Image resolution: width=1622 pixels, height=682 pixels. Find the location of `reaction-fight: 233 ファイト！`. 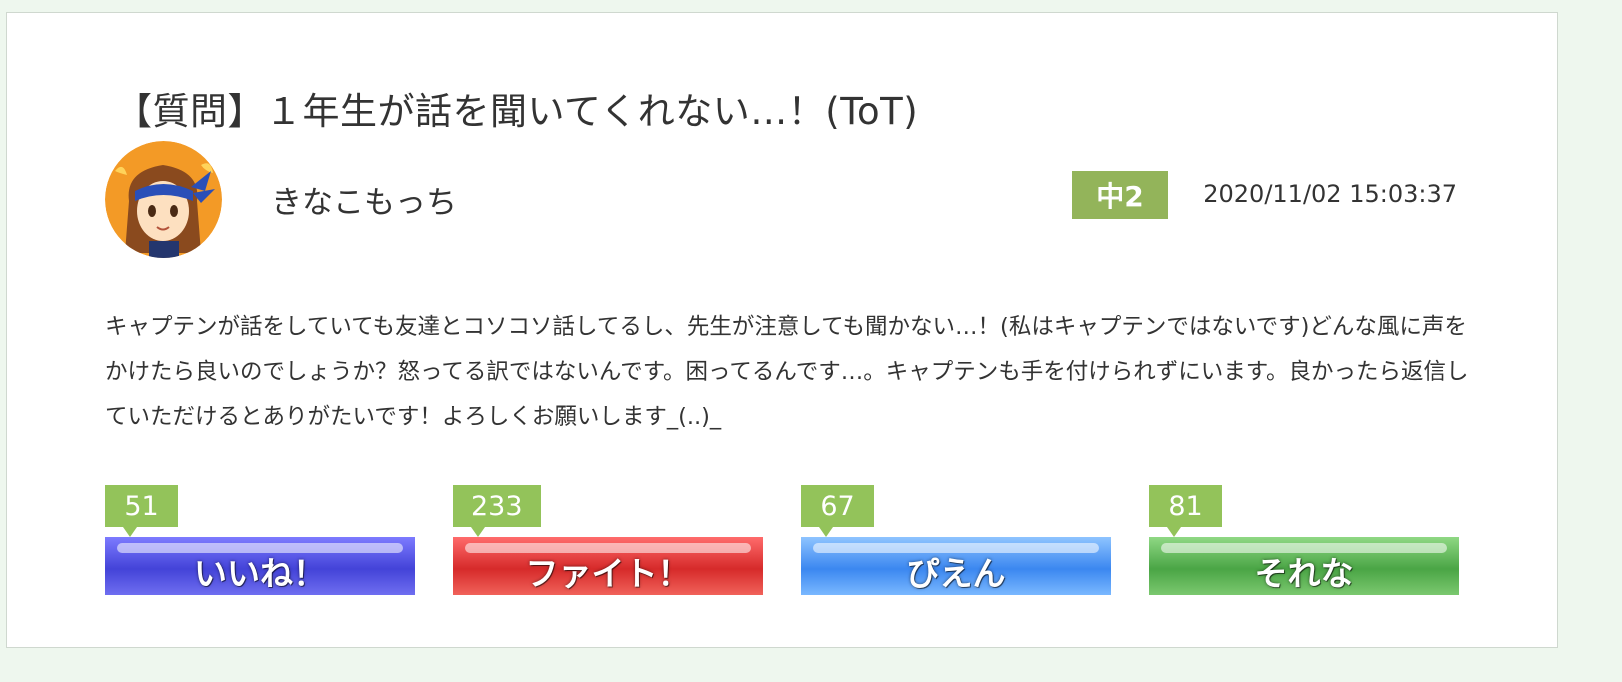

reaction-fight: 233 ファイト！ is located at coordinates (608, 540).